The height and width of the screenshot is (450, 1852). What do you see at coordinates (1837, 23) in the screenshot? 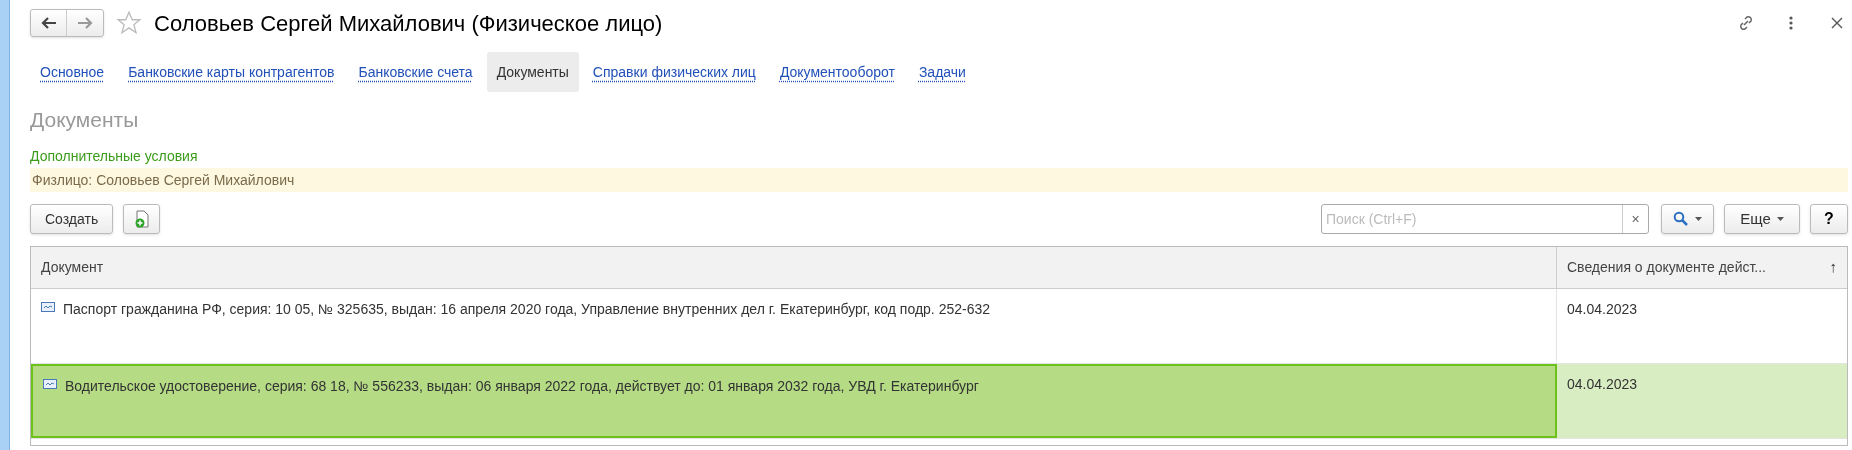
I see `close-icon` at bounding box center [1837, 23].